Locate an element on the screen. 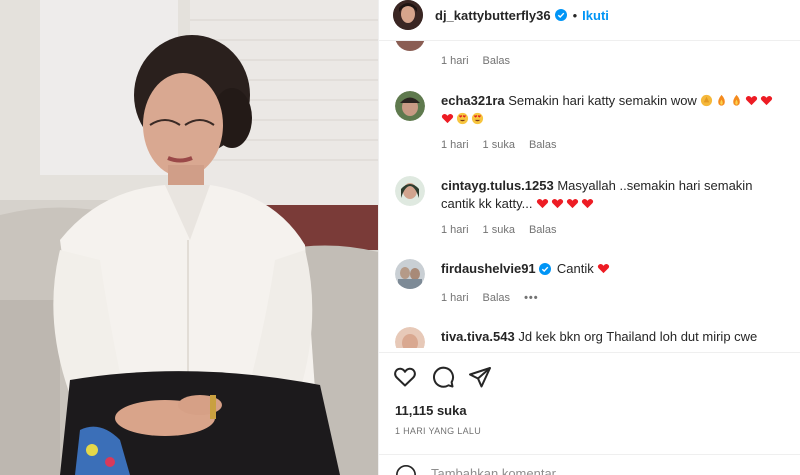 This screenshot has height=475, width=800. comment-meta: 1 hari Balas ••• is located at coordinates (490, 298).